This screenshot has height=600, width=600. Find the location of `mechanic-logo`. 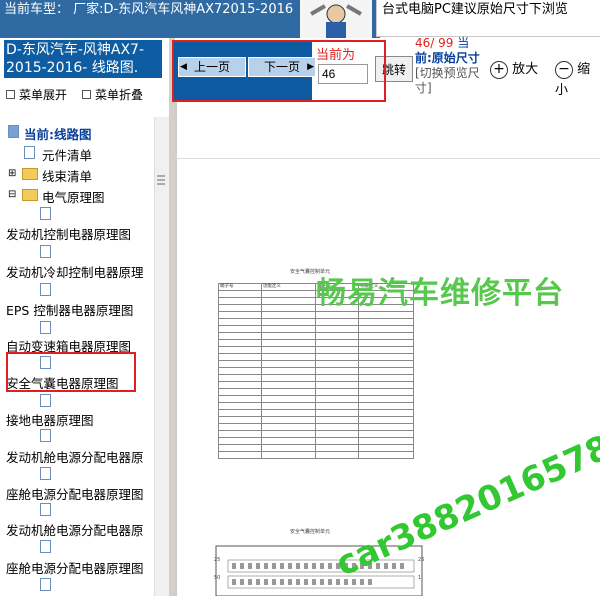

mechanic-logo is located at coordinates (336, 20).